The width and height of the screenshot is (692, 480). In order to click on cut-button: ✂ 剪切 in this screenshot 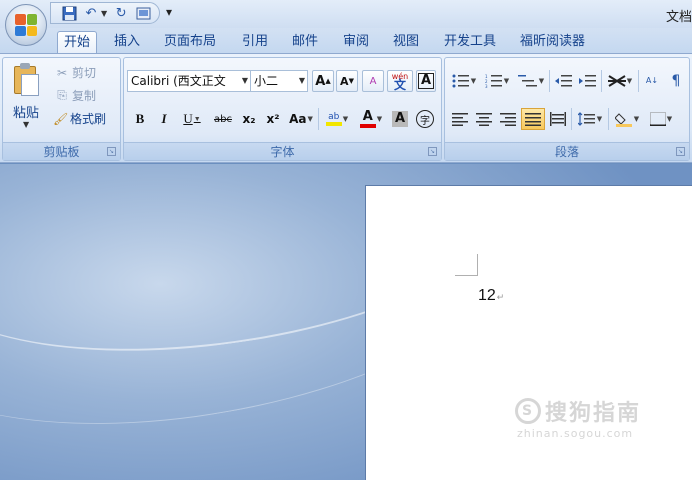, I will do `click(75, 72)`.